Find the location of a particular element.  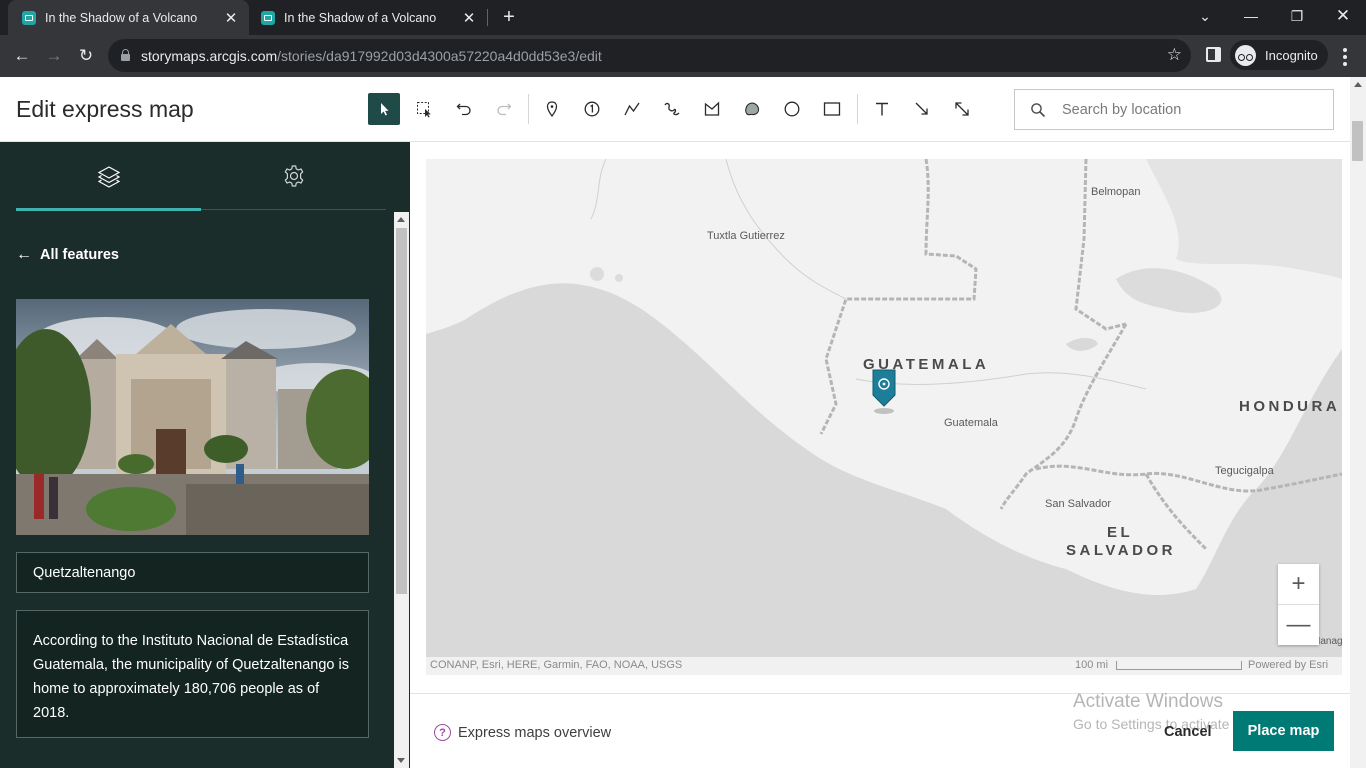

map-label-tuxtla: Tuxtla Gutierrez is located at coordinates (746, 236).